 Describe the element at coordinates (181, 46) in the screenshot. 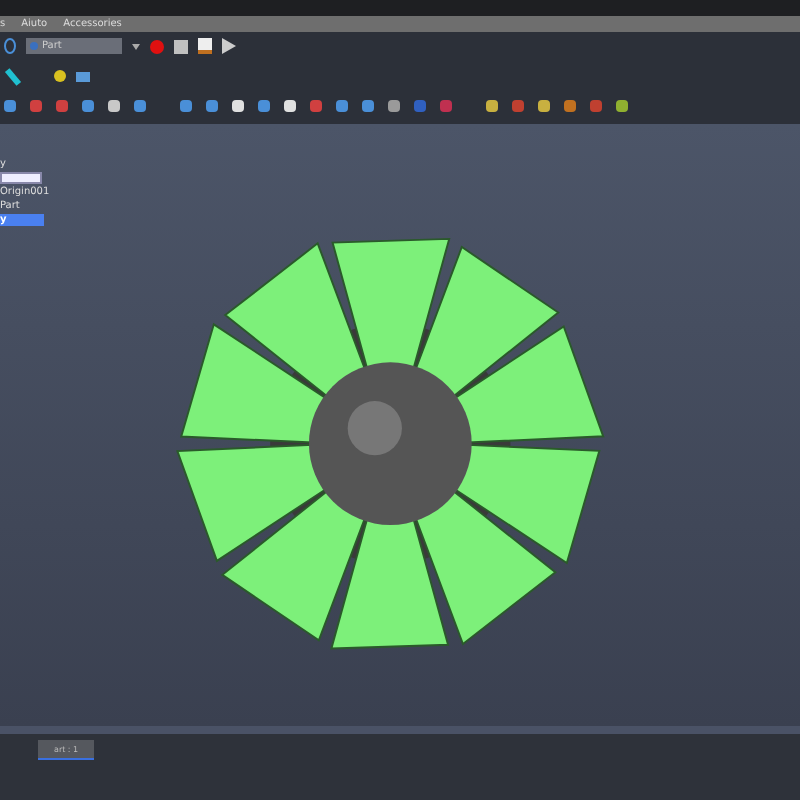

I see `stop-icon` at that location.